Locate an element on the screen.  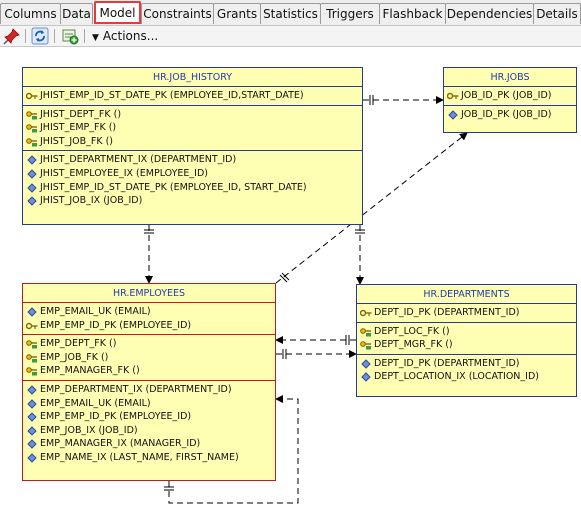
index-row: JHIST_DEPARTMENT_IX (DEPARTMENT_ID) is located at coordinates (192, 160).